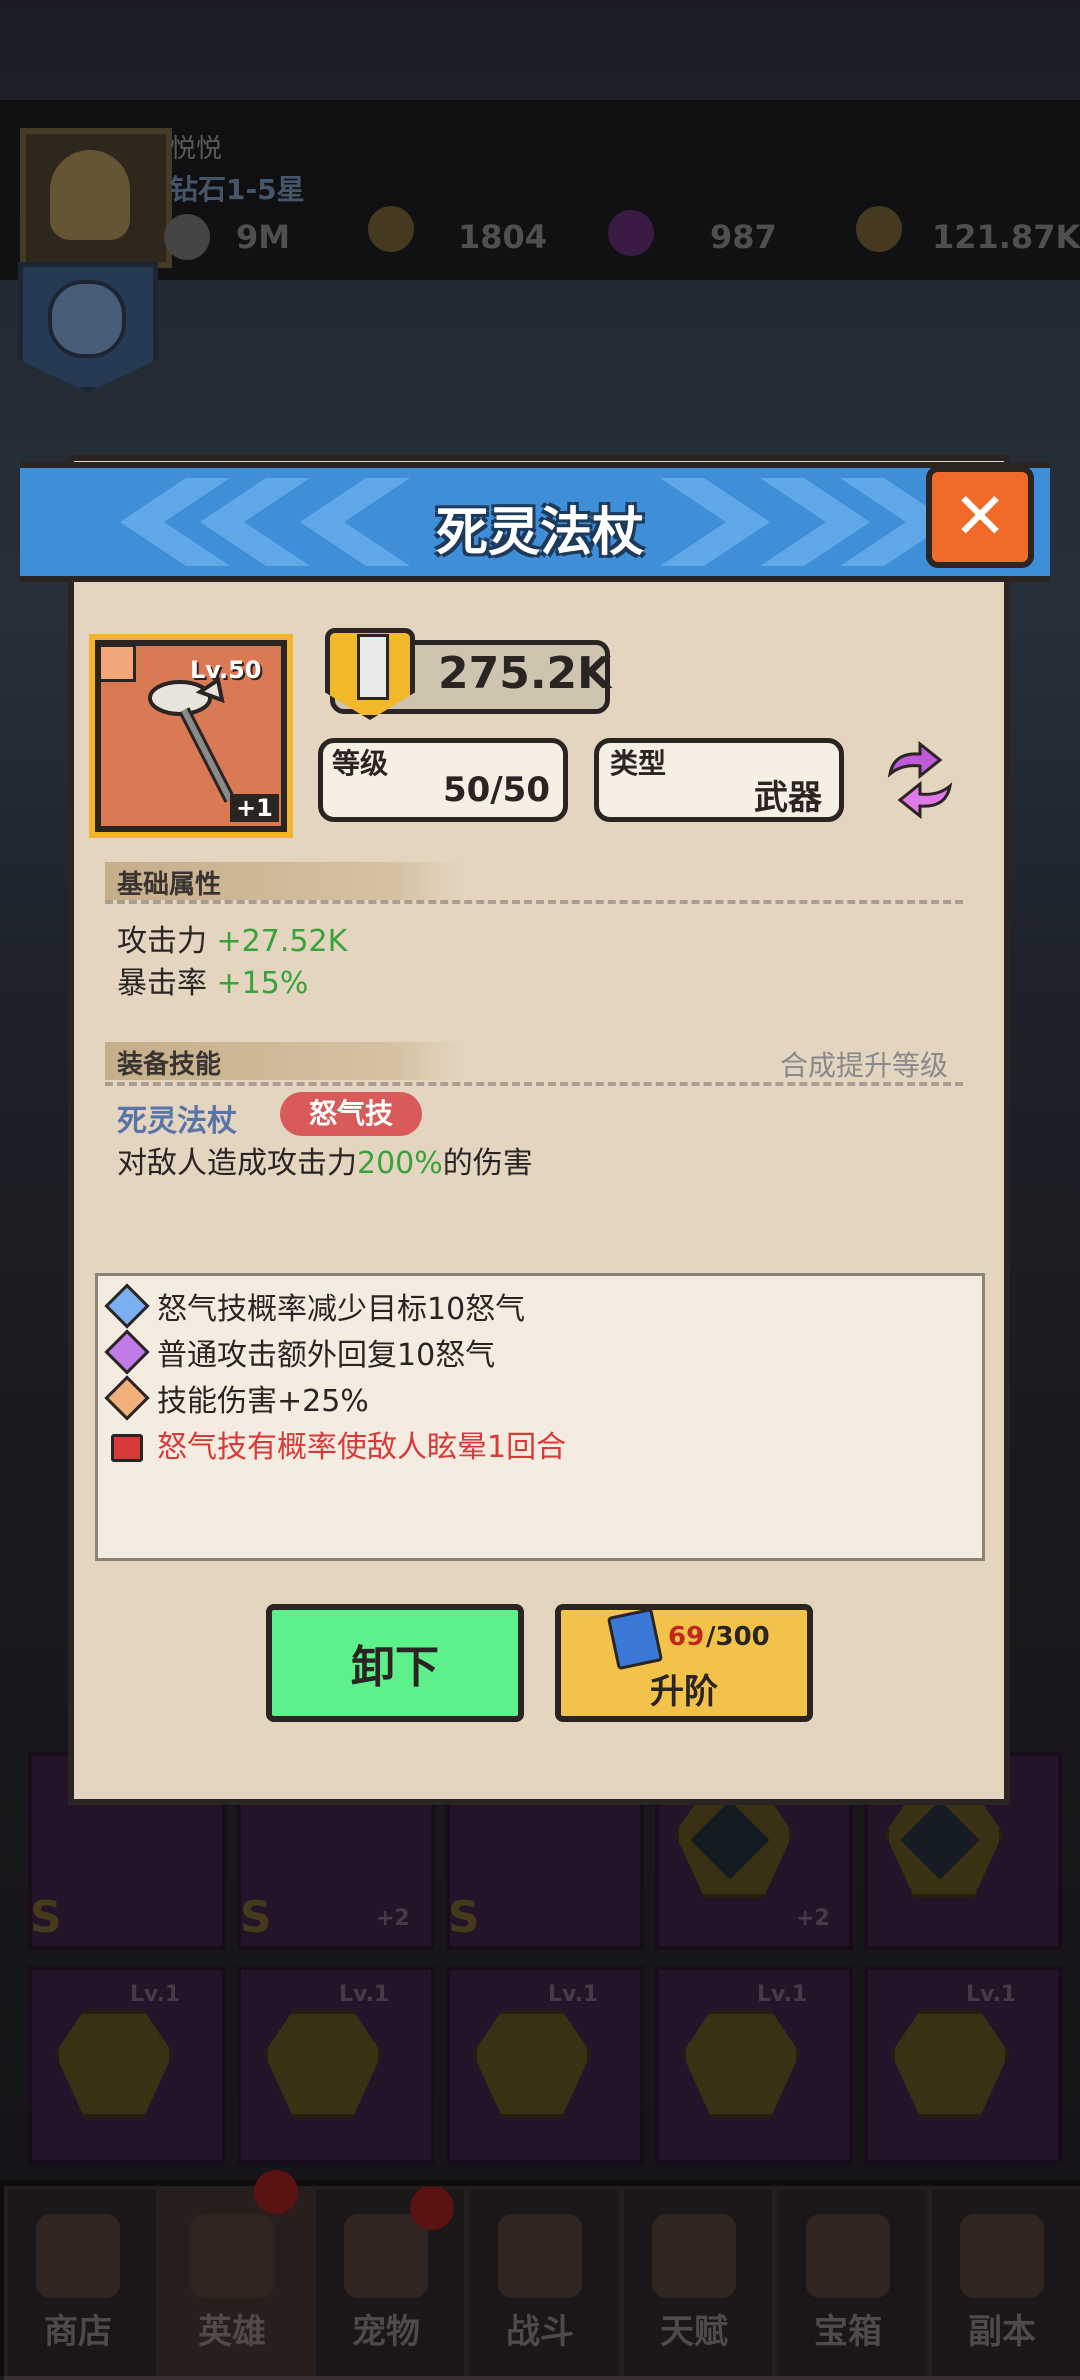 This screenshot has height=2380, width=1080. What do you see at coordinates (496, 790) in the screenshot?
I see `level-value: 50/50` at bounding box center [496, 790].